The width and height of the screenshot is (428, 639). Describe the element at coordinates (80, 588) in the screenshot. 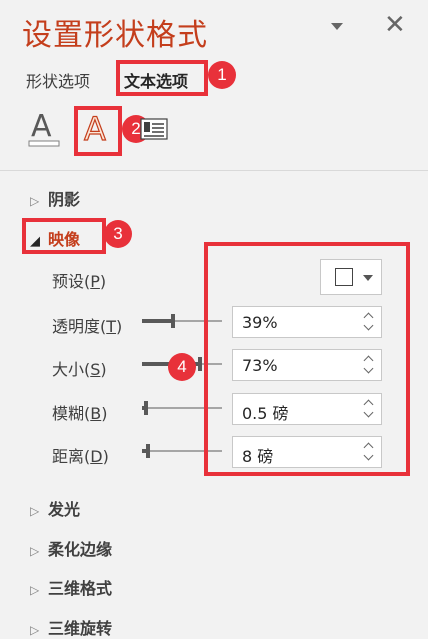

I see `section-3d-format-label: 三维格式` at that location.